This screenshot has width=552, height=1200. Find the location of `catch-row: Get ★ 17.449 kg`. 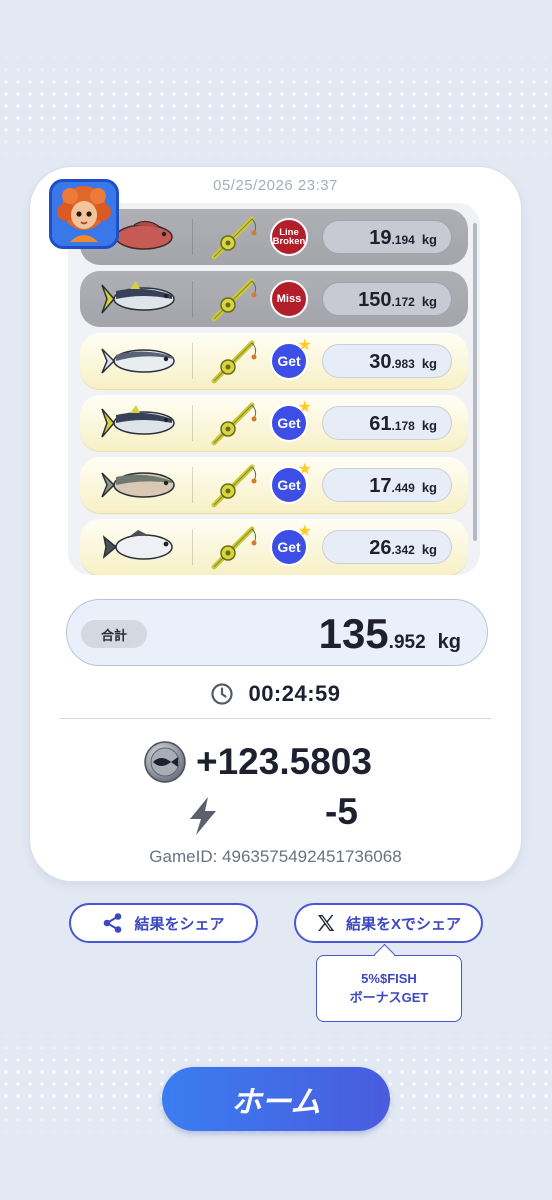

catch-row: Get ★ 17.449 kg is located at coordinates (274, 485).